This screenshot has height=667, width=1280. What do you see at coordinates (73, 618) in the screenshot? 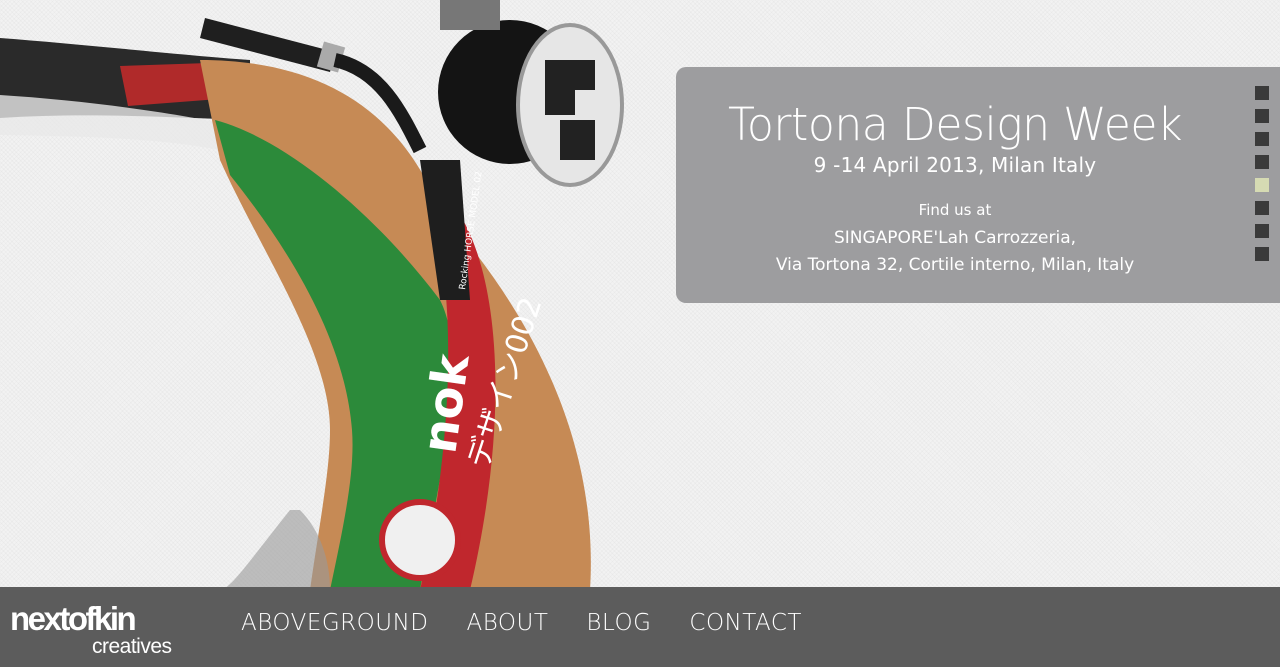
I see `logo-wordmark: nextofkin` at bounding box center [73, 618].